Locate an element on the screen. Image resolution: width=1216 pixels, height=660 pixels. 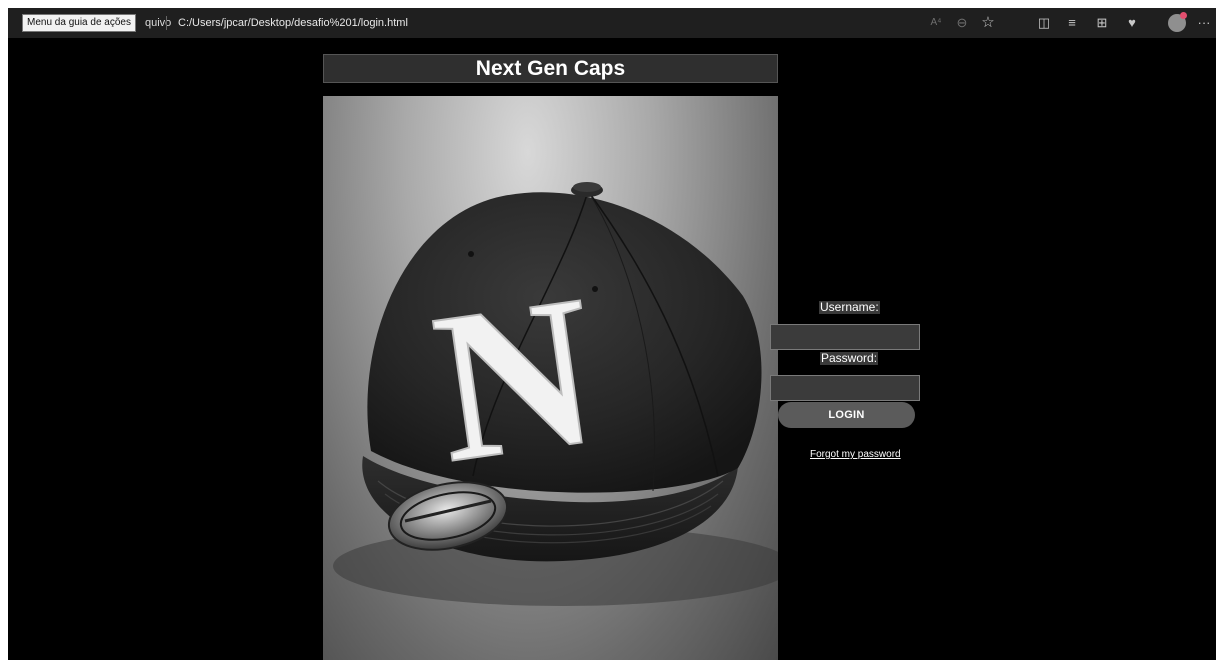
address-scheme-label: quivo is located at coordinates (158, 23).